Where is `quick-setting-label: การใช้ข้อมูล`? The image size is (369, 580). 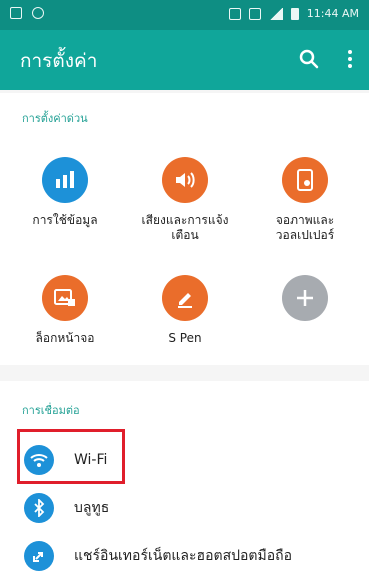 quick-setting-label: การใช้ข้อมูล is located at coordinates (65, 220).